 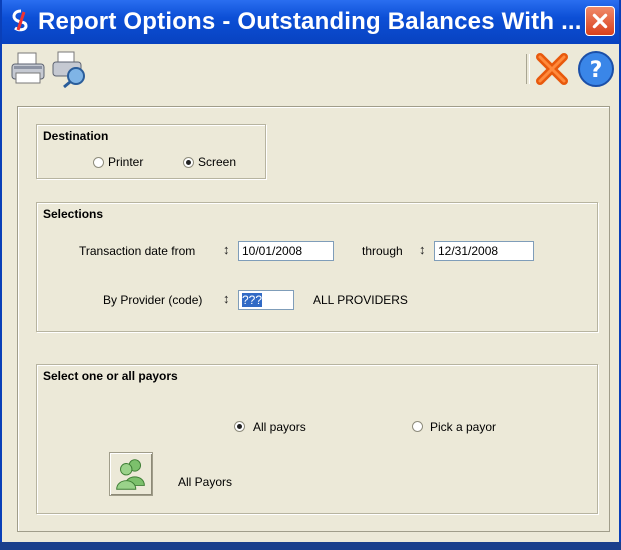 I want to click on date-from-input: 10/01/2008, so click(x=286, y=251).